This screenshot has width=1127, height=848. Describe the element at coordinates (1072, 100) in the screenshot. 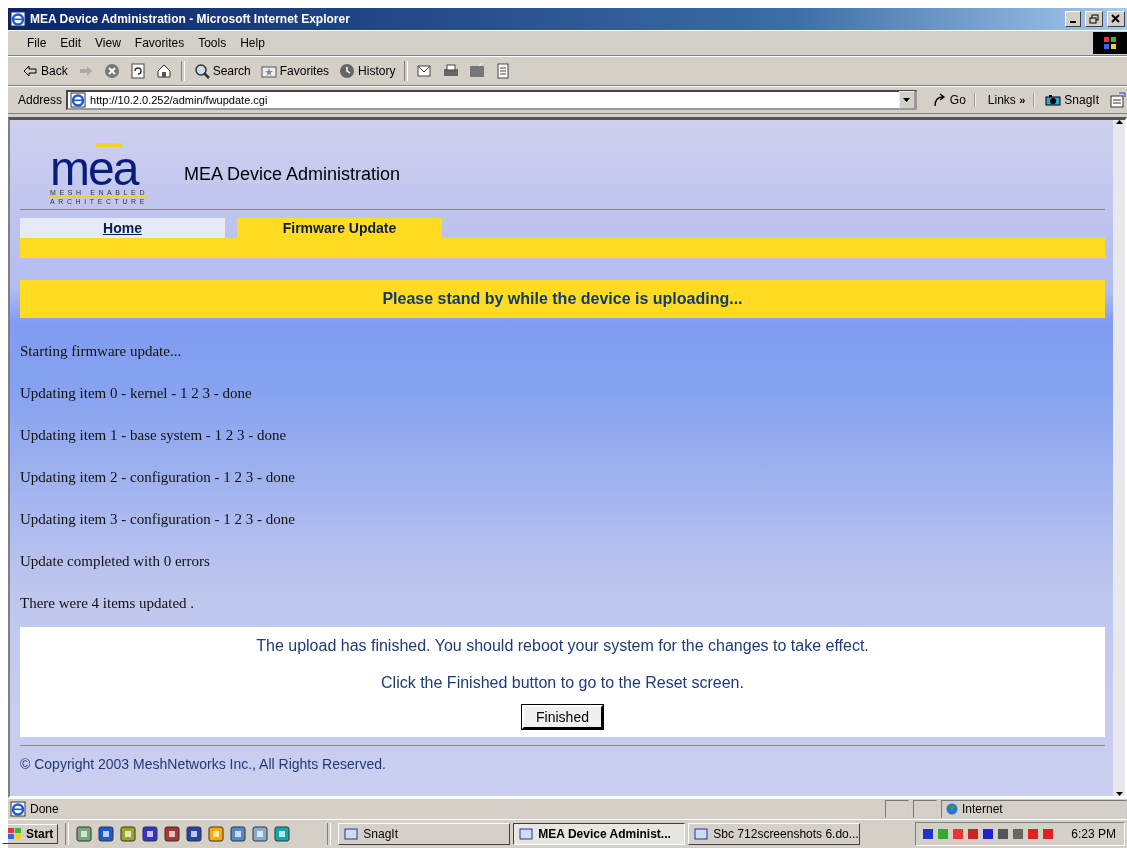

I see `snagit-button: SnagIt` at that location.